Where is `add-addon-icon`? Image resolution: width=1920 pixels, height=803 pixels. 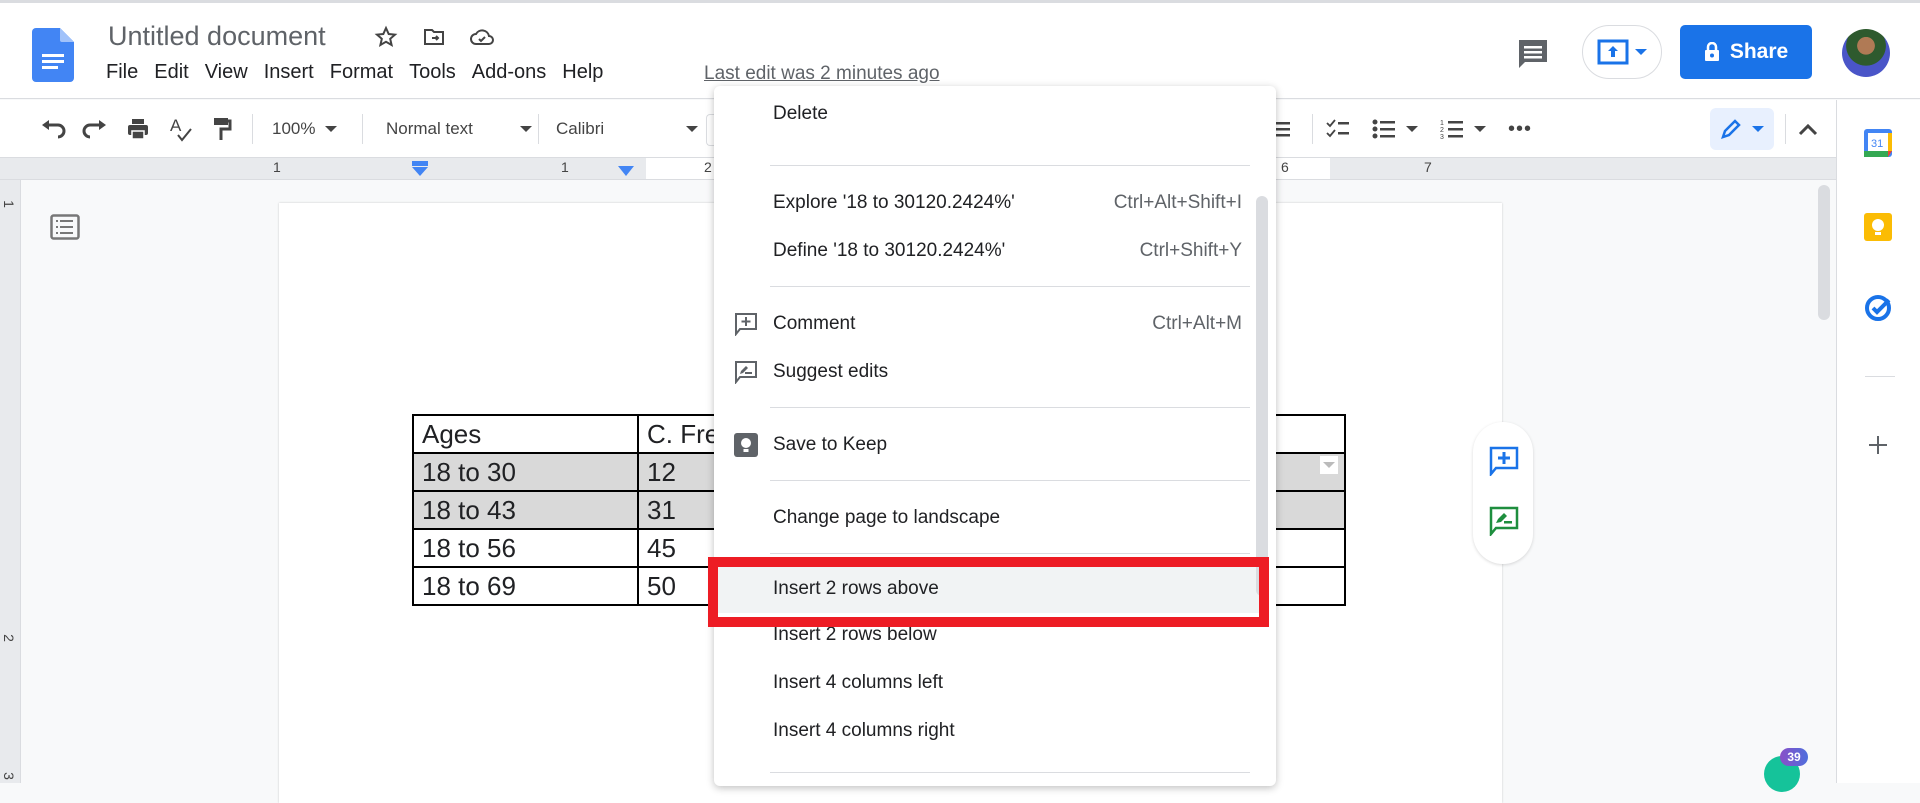 add-addon-icon is located at coordinates (1878, 445).